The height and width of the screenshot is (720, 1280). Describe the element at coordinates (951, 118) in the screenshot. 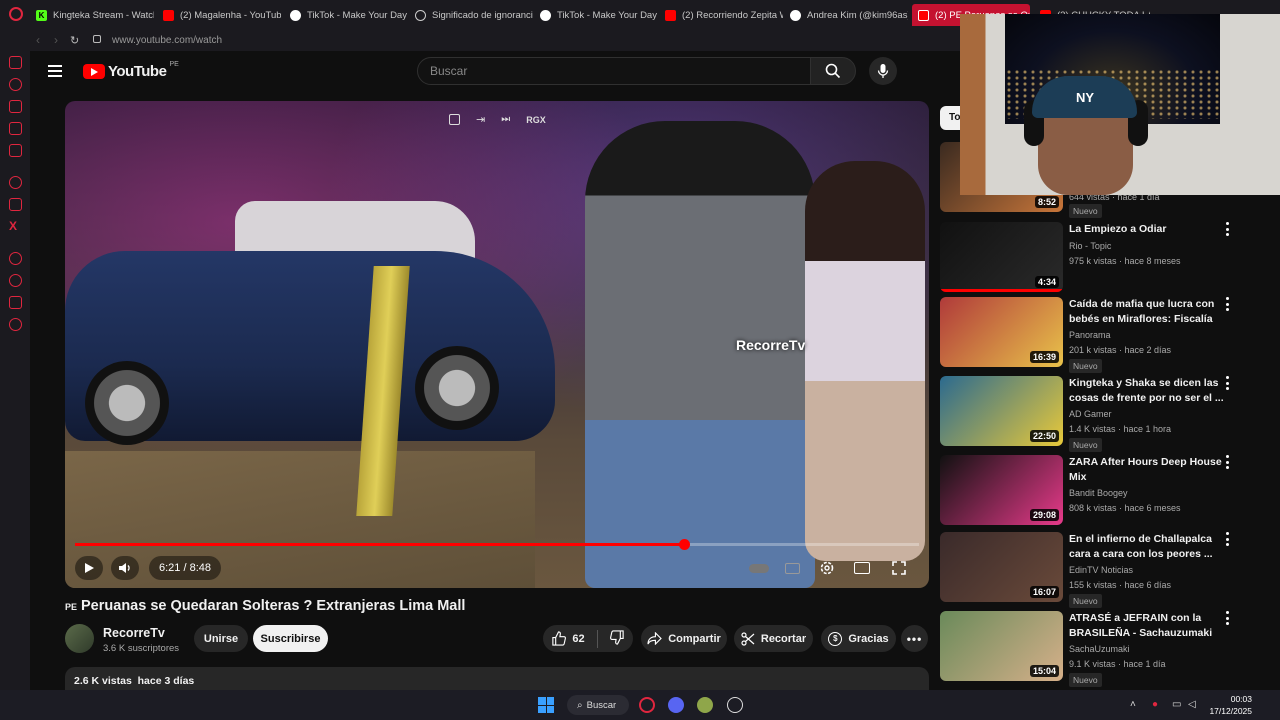

I see `filter-chip-all: To` at that location.